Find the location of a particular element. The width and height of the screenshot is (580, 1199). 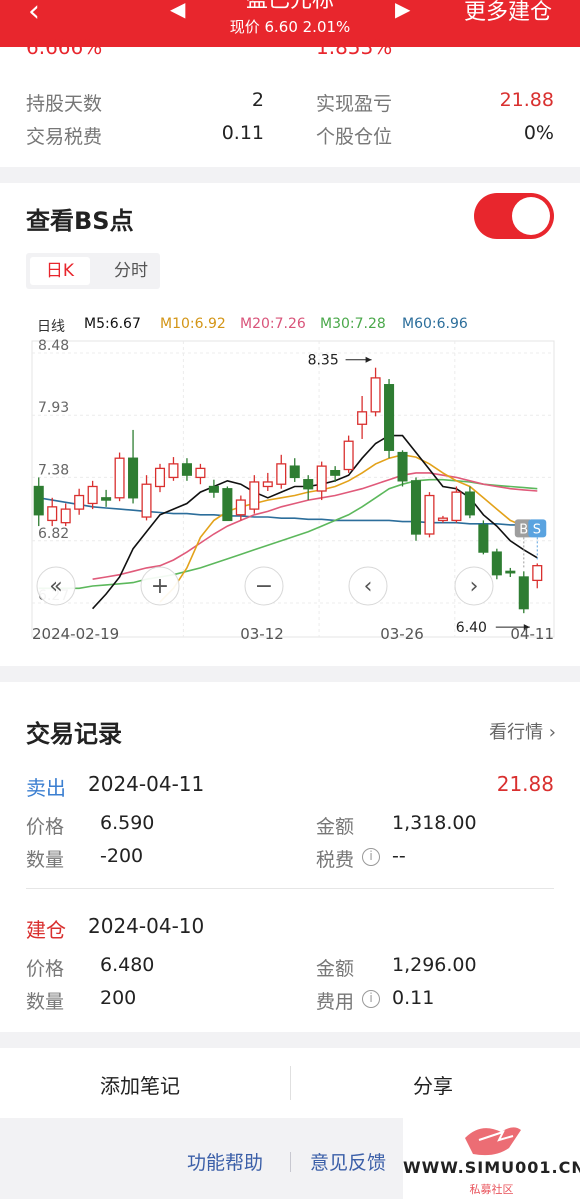

next-stock-icon: ▶ is located at coordinates (402, 9).